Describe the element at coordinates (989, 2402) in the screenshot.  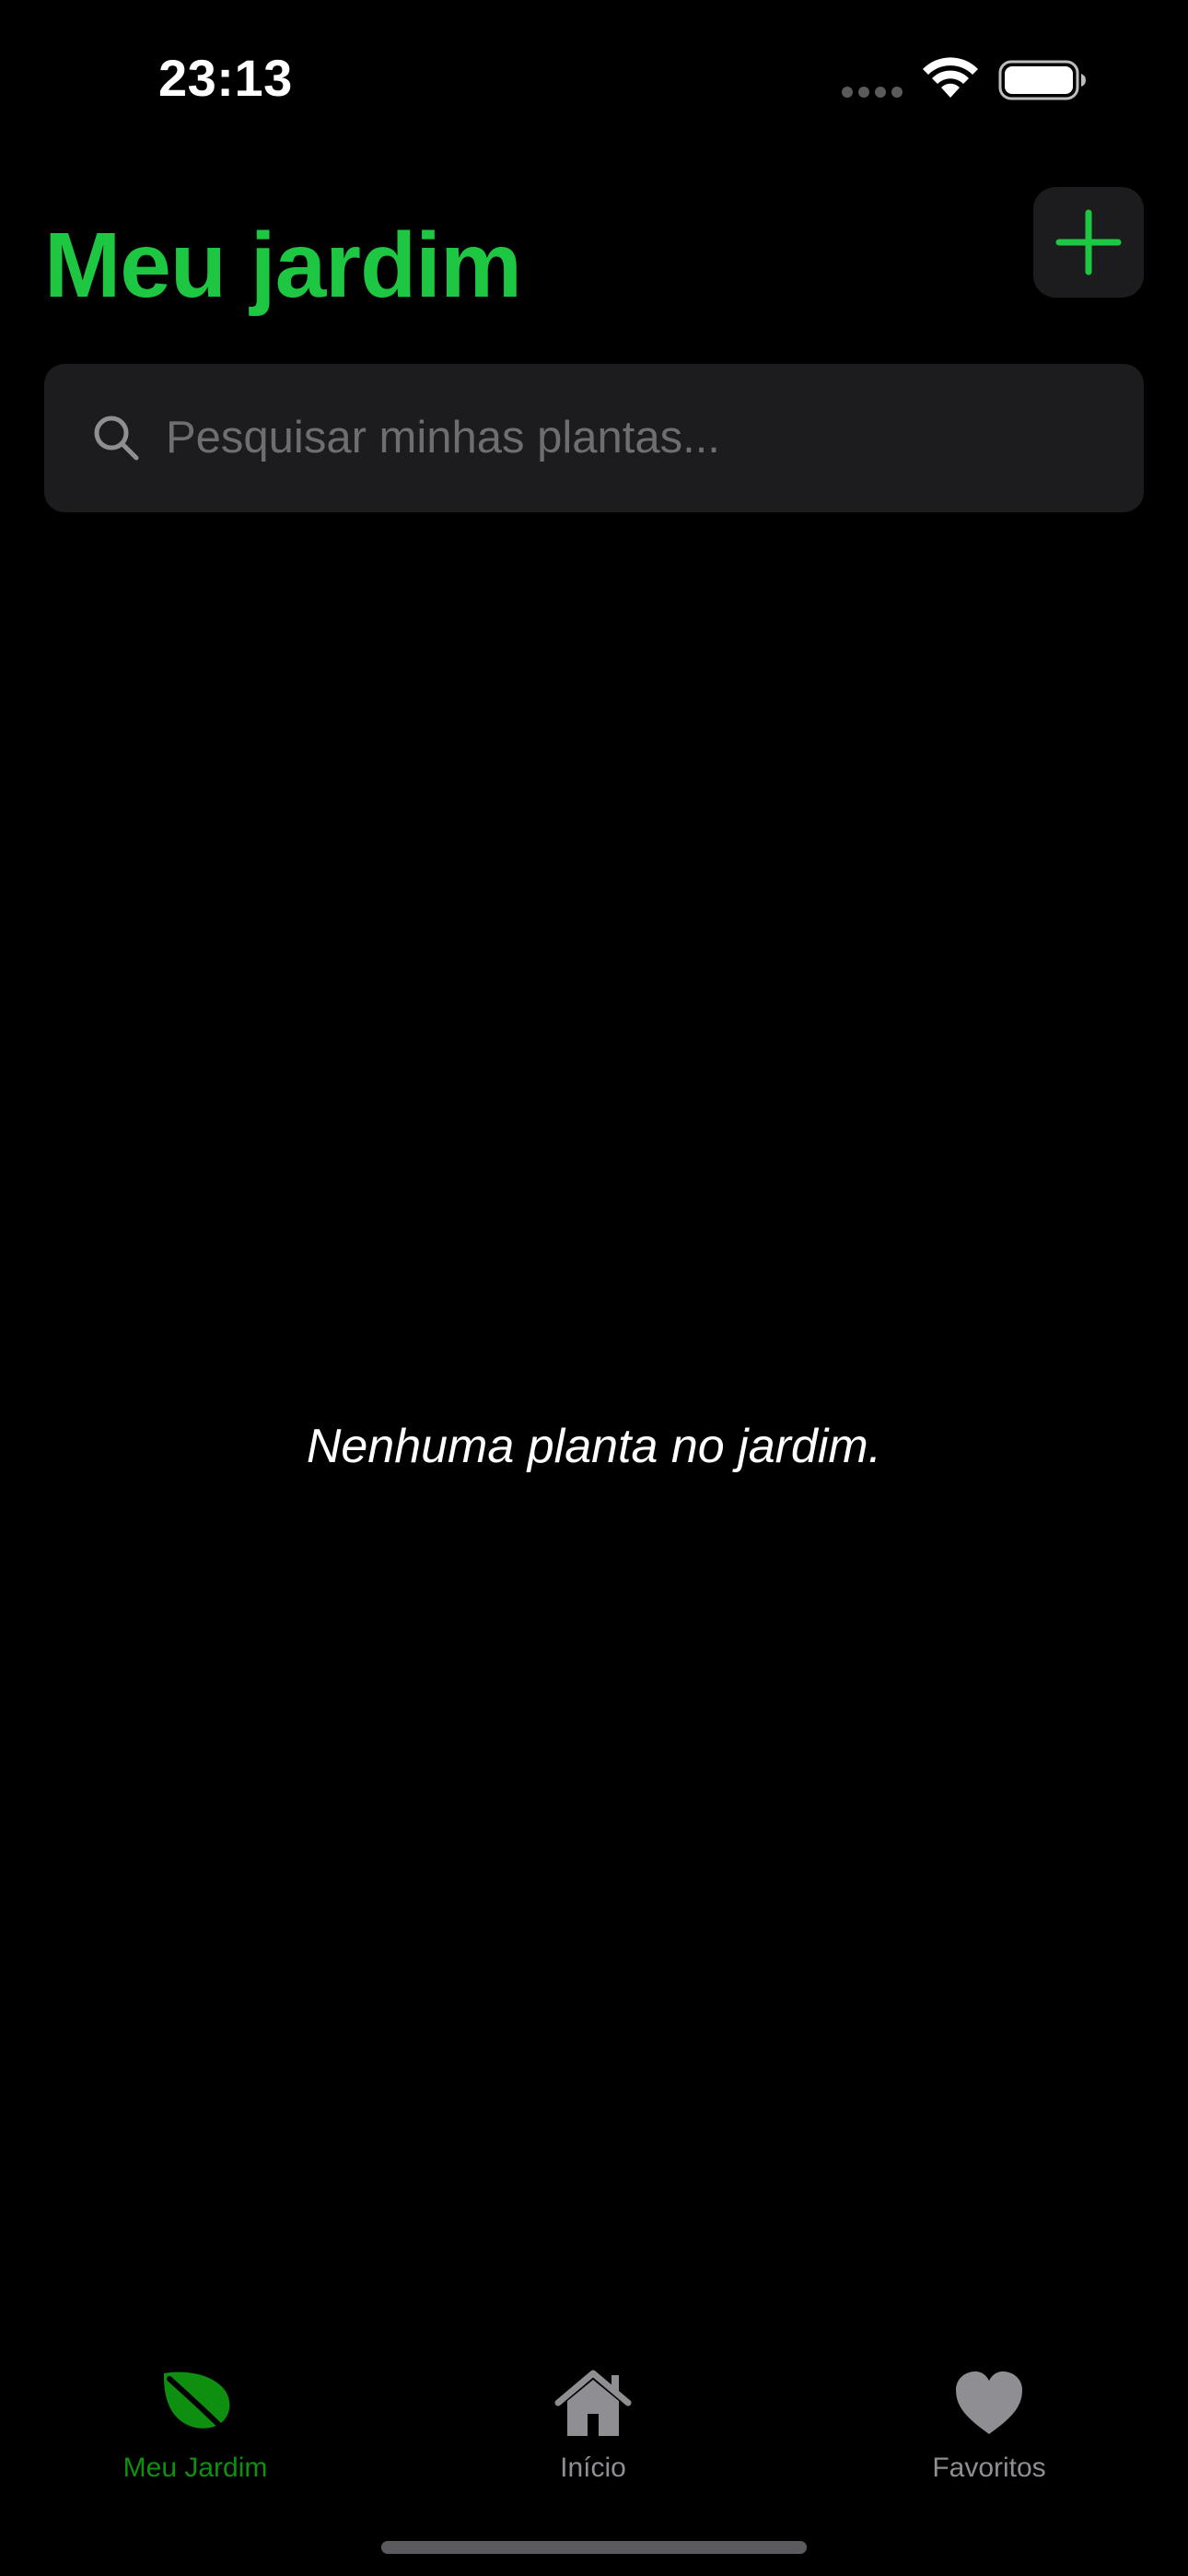
I see `heart-icon` at that location.